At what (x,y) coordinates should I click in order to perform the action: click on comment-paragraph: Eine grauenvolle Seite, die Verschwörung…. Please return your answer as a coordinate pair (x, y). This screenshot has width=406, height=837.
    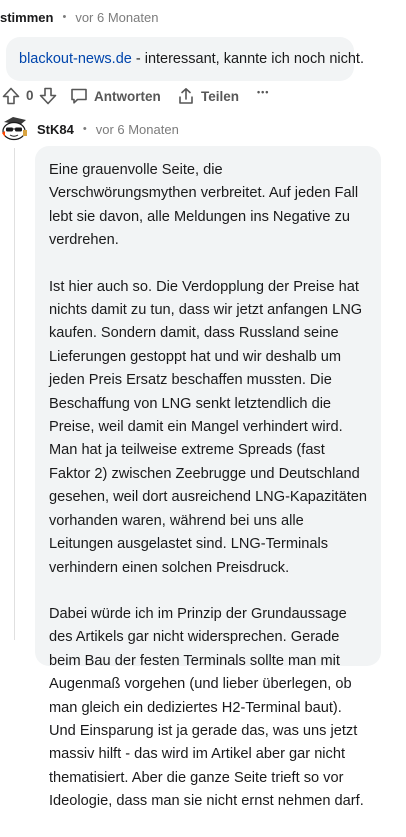
    Looking at the image, I should click on (204, 205).